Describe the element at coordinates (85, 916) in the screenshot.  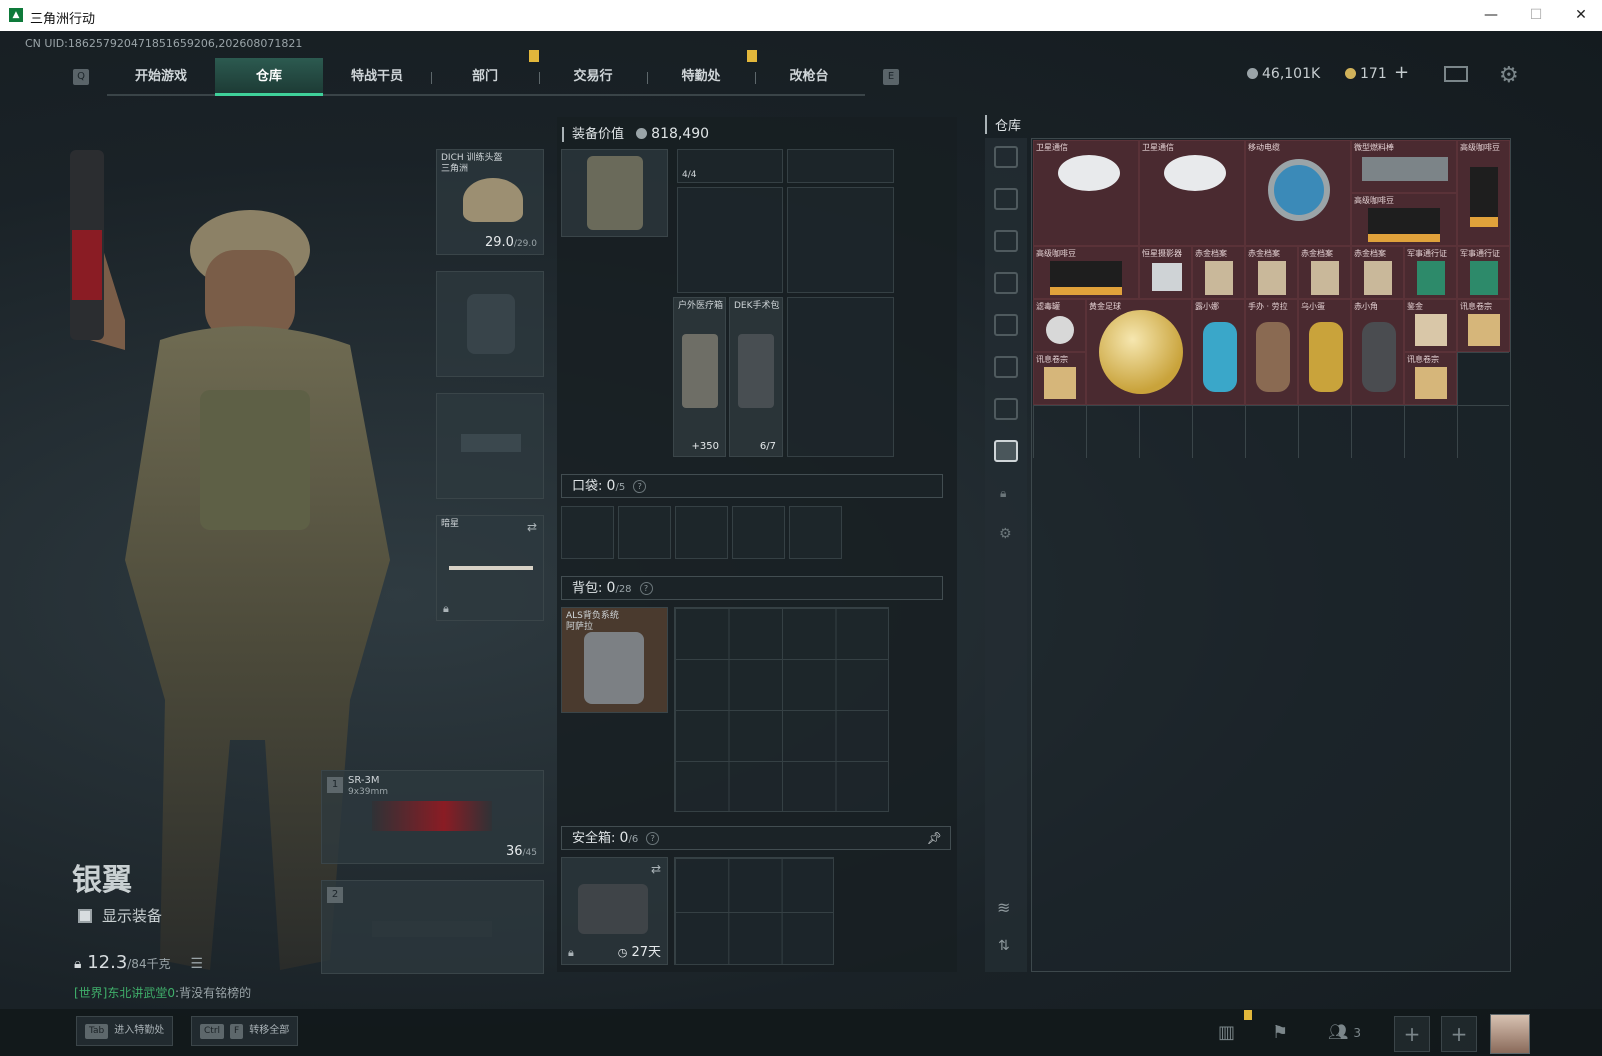
I see `checkbox-icon` at that location.